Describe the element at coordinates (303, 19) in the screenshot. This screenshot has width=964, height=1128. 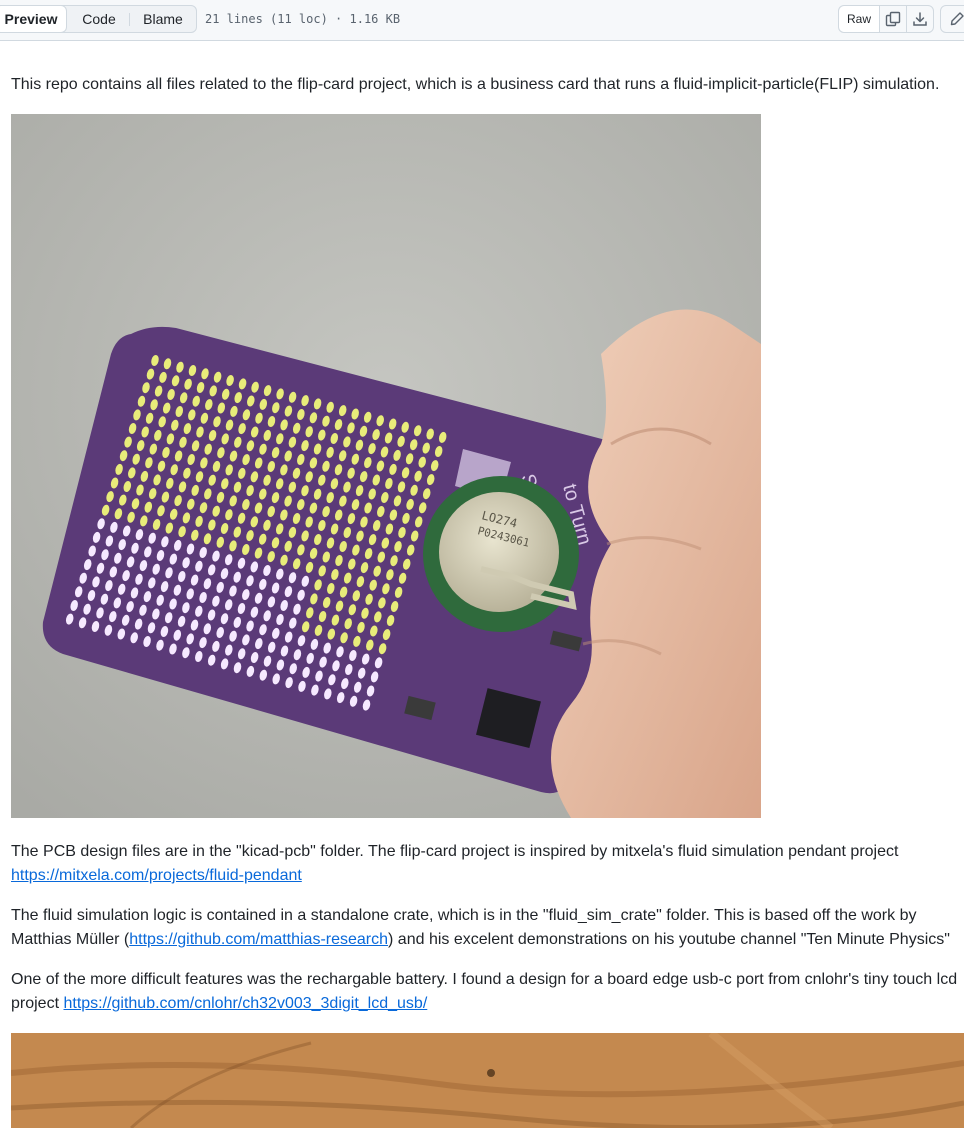
I see `file-meta: 21 lines (11 loc) · 1.16 KB` at that location.